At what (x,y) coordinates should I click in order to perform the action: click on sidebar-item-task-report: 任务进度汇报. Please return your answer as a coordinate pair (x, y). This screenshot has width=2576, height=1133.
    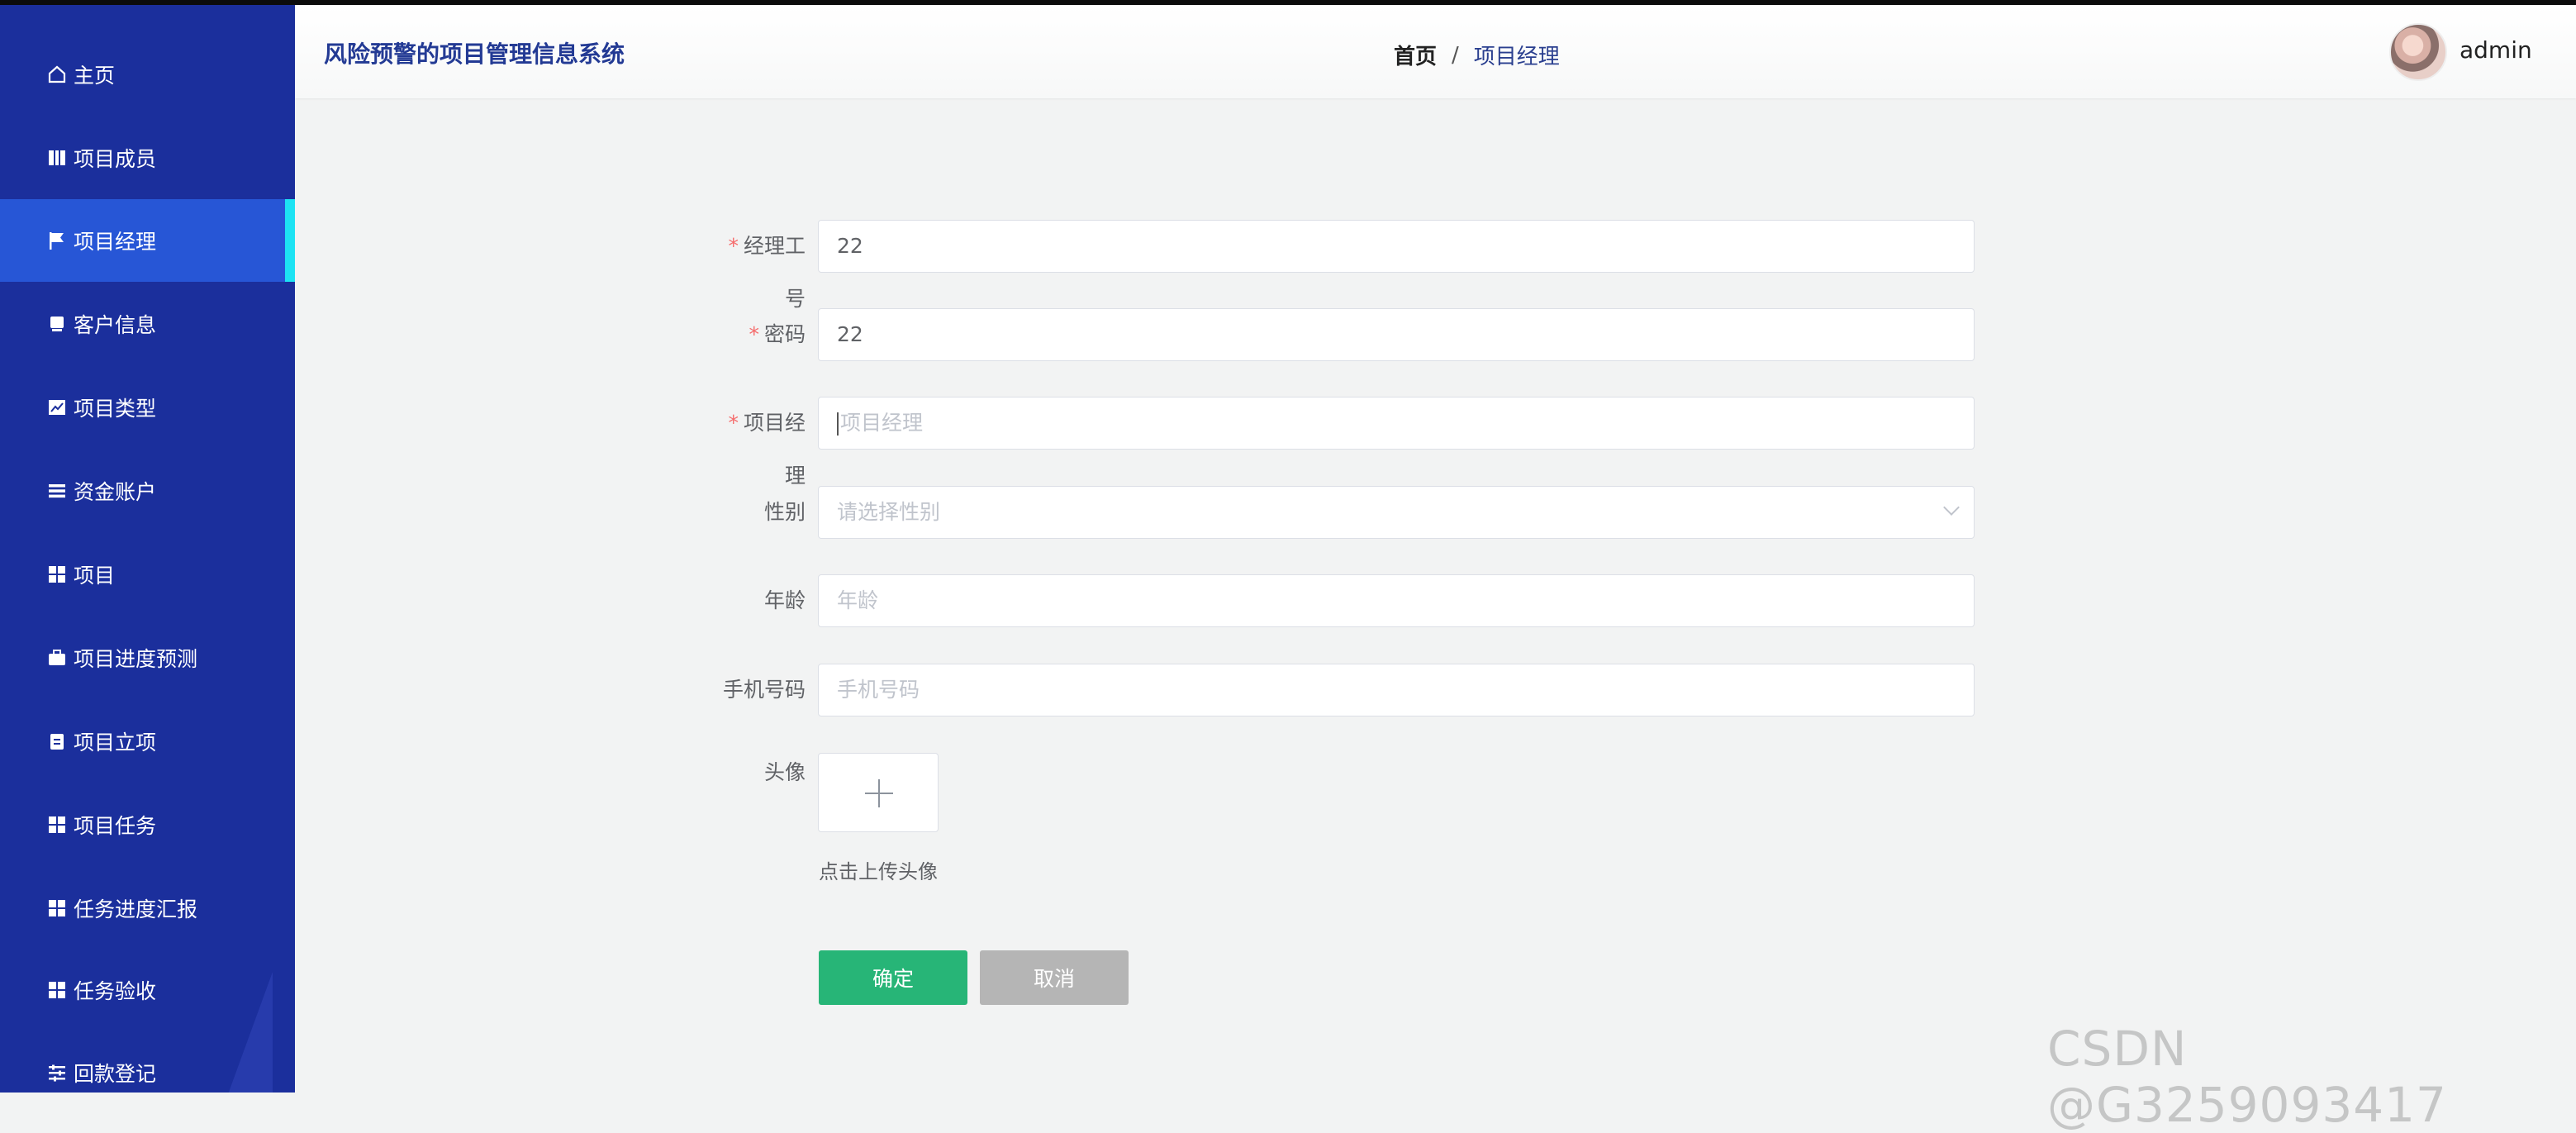
    Looking at the image, I should click on (147, 908).